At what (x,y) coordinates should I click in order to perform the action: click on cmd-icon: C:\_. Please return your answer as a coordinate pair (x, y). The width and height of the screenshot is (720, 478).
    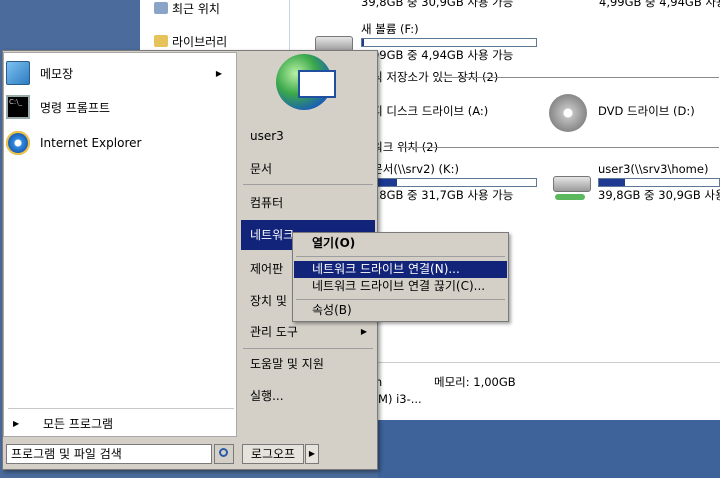
    Looking at the image, I should click on (18, 107).